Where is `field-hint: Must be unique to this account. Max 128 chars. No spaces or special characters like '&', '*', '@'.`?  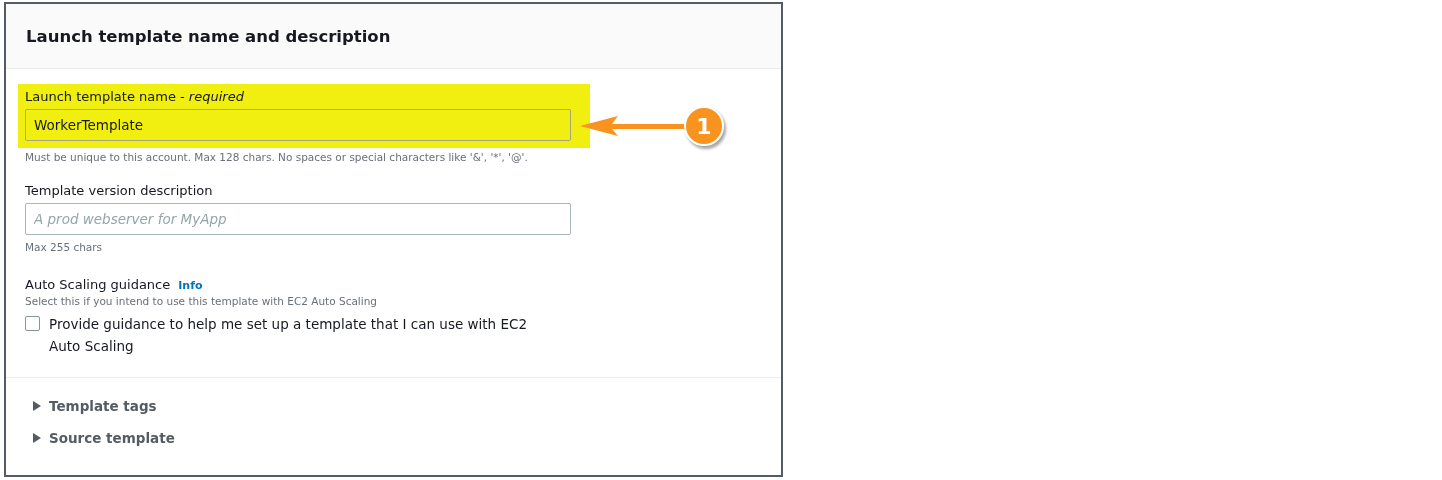
field-hint: Must be unique to this account. Max 128 chars. No spaces or special characters like '&', '*', '@'. is located at coordinates (277, 157).